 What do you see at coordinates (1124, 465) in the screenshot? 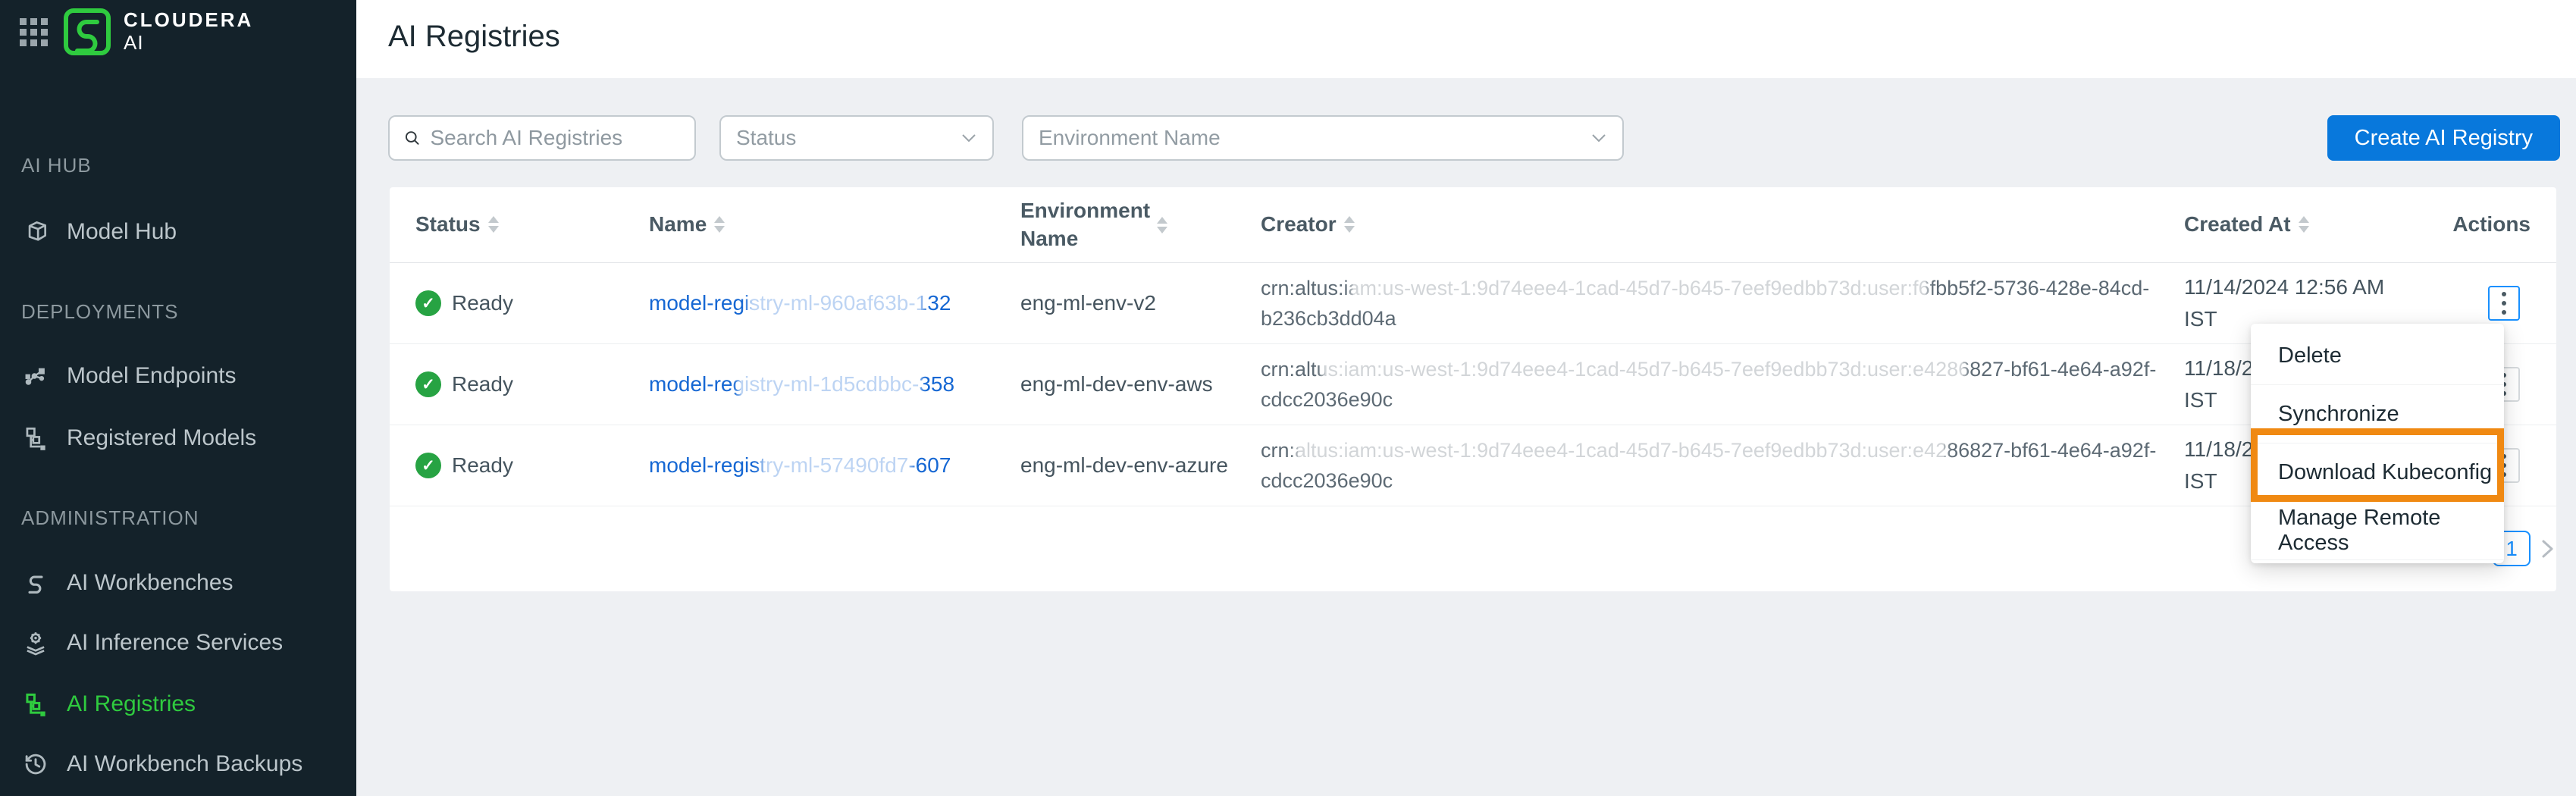
I see `environment-cell: eng-ml-dev-env-azure` at bounding box center [1124, 465].